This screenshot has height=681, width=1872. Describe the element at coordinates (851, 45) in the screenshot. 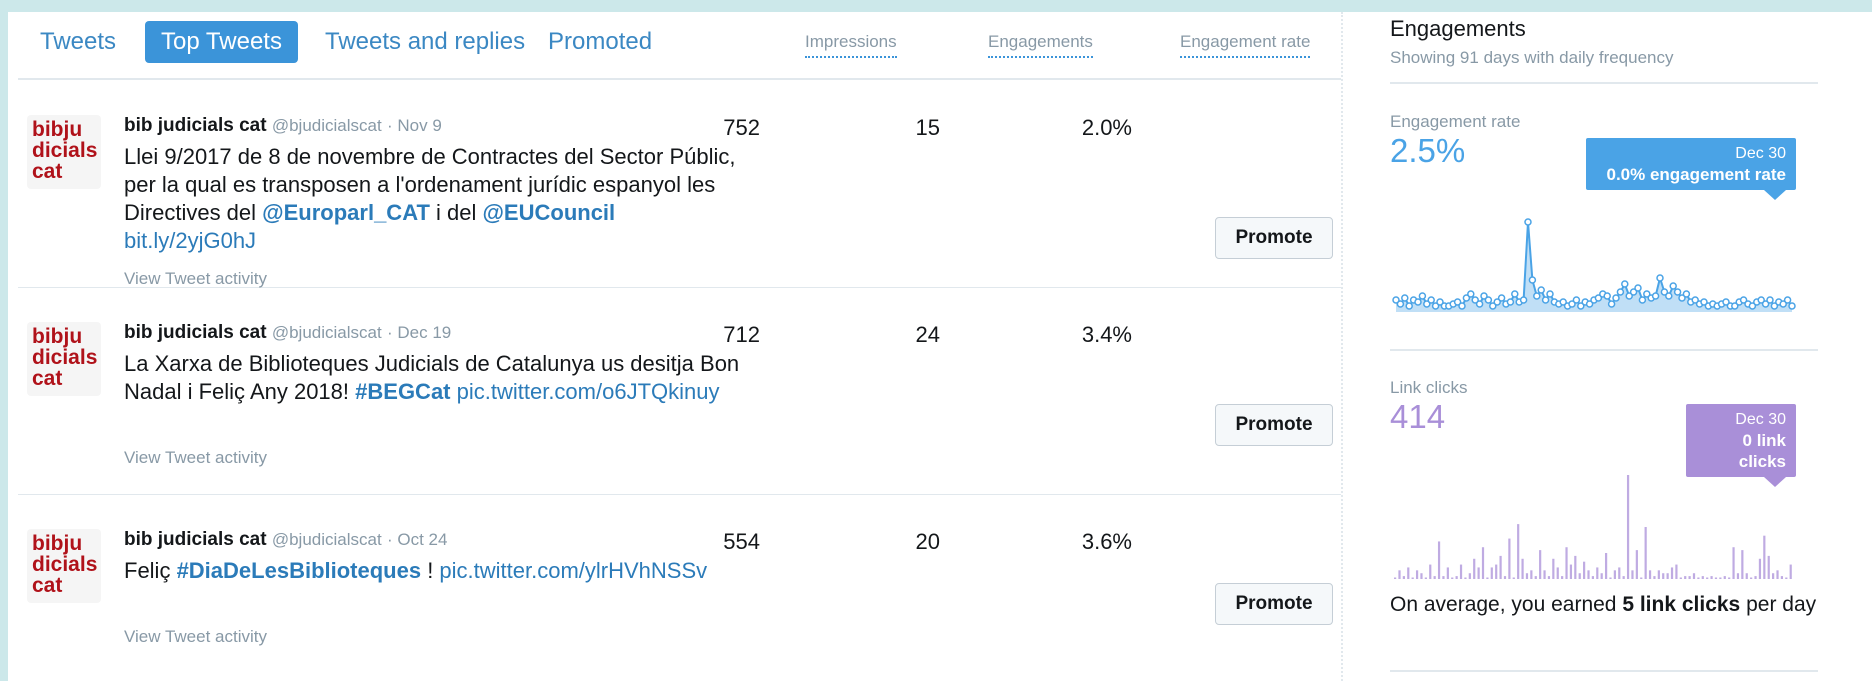

I see `column-header-impressions: Impressions` at that location.